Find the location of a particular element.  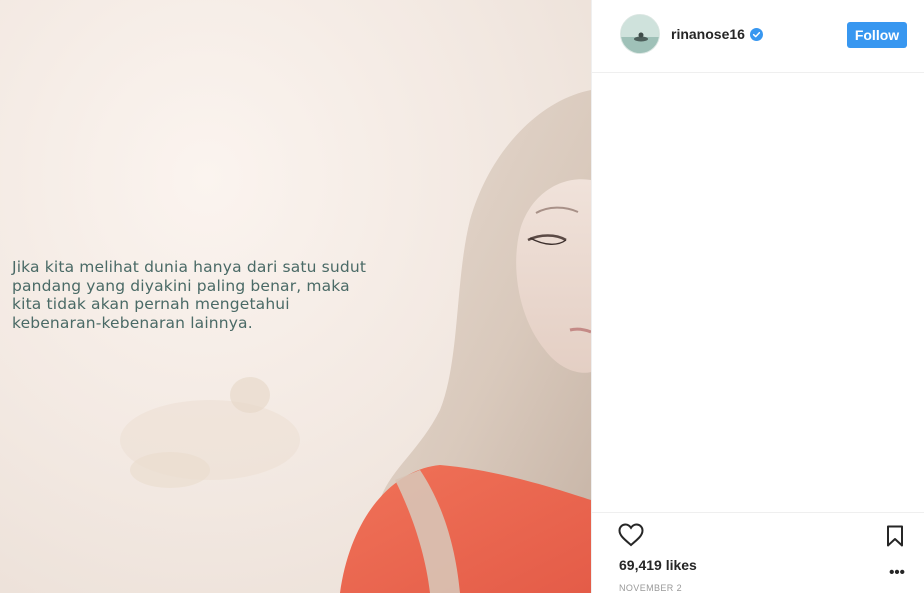

bookmark-icon is located at coordinates (895, 536).